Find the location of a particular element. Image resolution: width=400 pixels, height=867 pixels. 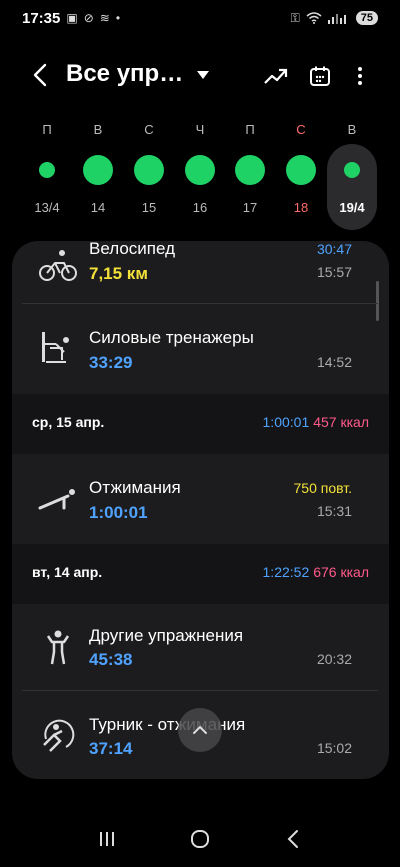

back-nav-icon is located at coordinates (293, 838).